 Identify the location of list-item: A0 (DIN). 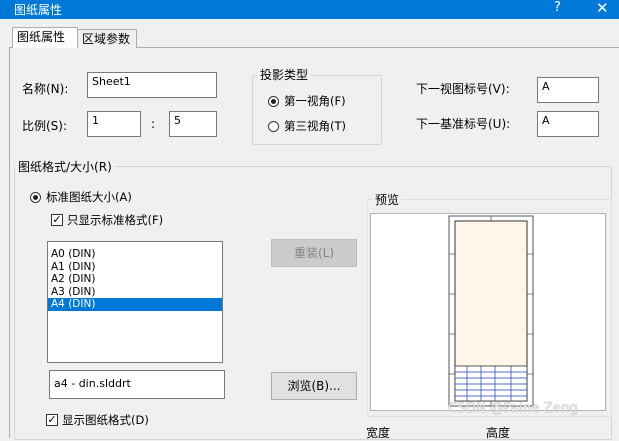
(135, 254).